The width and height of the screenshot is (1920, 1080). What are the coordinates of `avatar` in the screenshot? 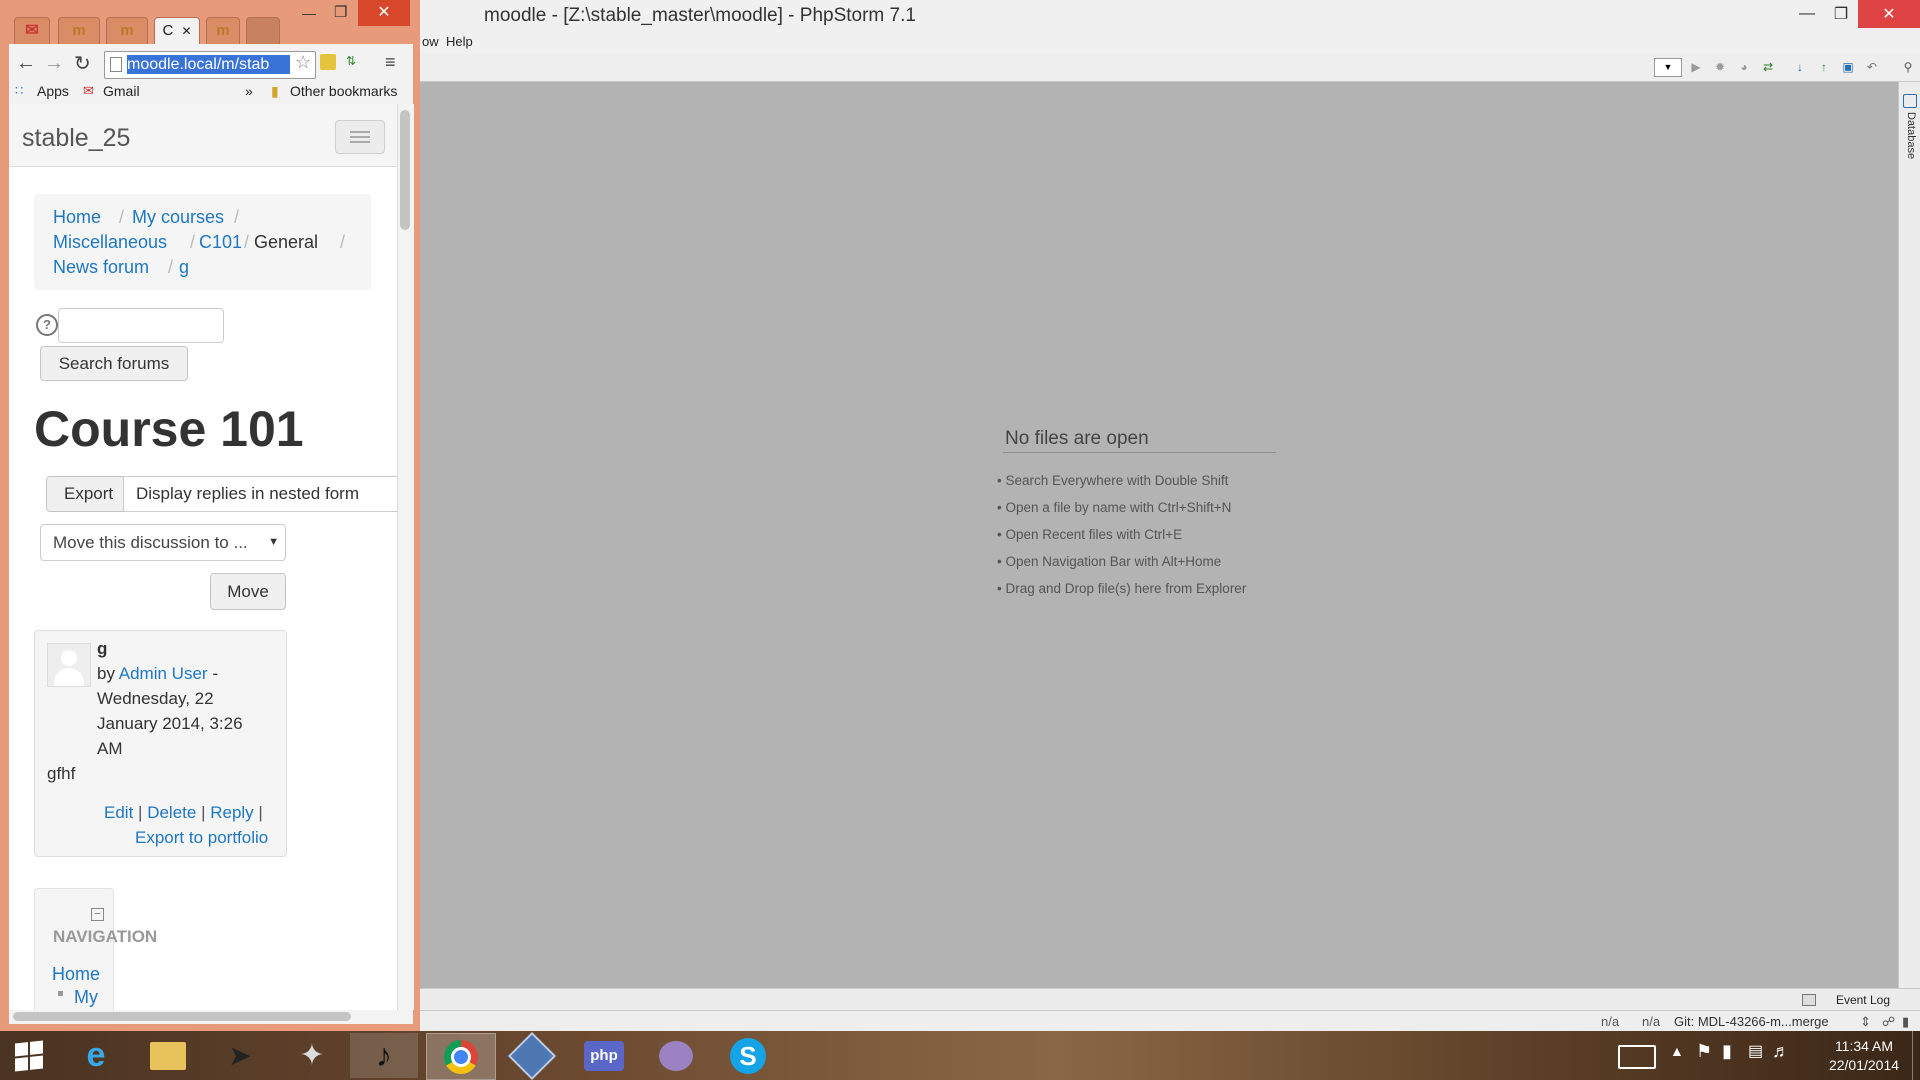 It's located at (69, 665).